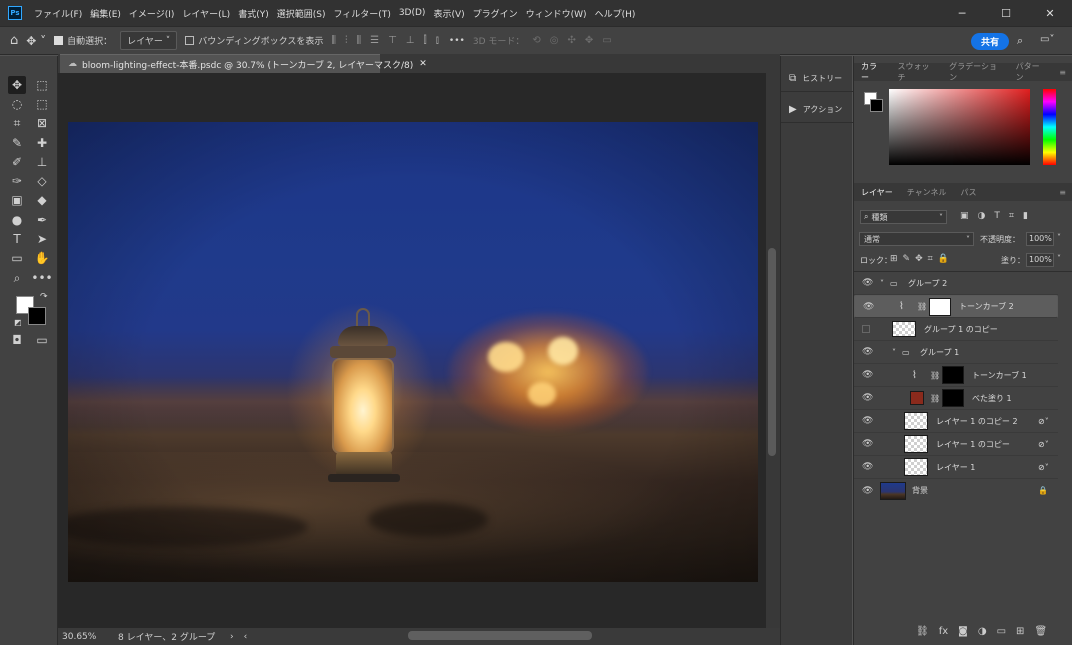 The height and width of the screenshot is (645, 1072). I want to click on menu-help: ヘルプ(H), so click(615, 13).